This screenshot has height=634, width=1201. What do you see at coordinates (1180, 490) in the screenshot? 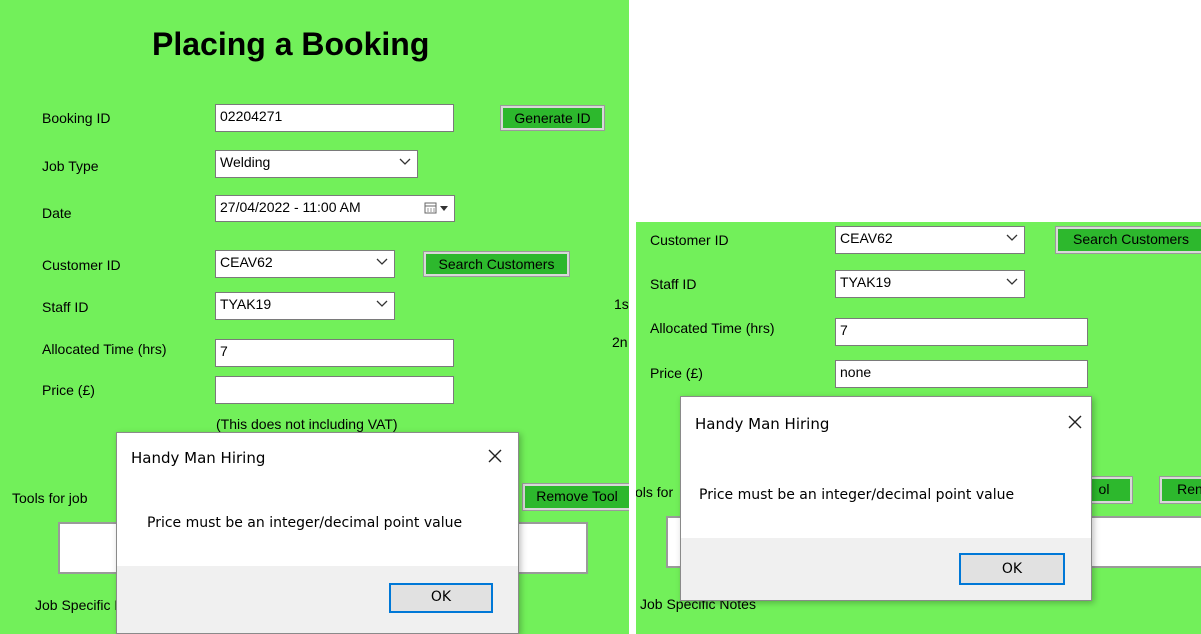
I see `remove-tool-button: Ren` at bounding box center [1180, 490].